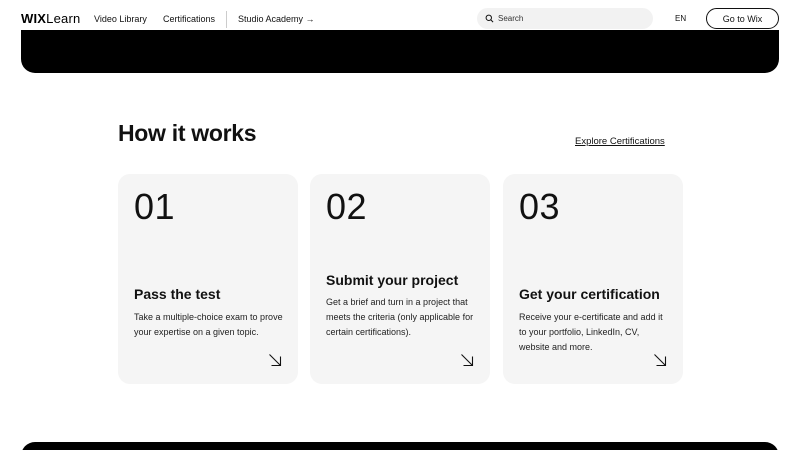 Image resolution: width=800 pixels, height=450 pixels. I want to click on wix-learn-logo: WIX Learn, so click(50, 18).